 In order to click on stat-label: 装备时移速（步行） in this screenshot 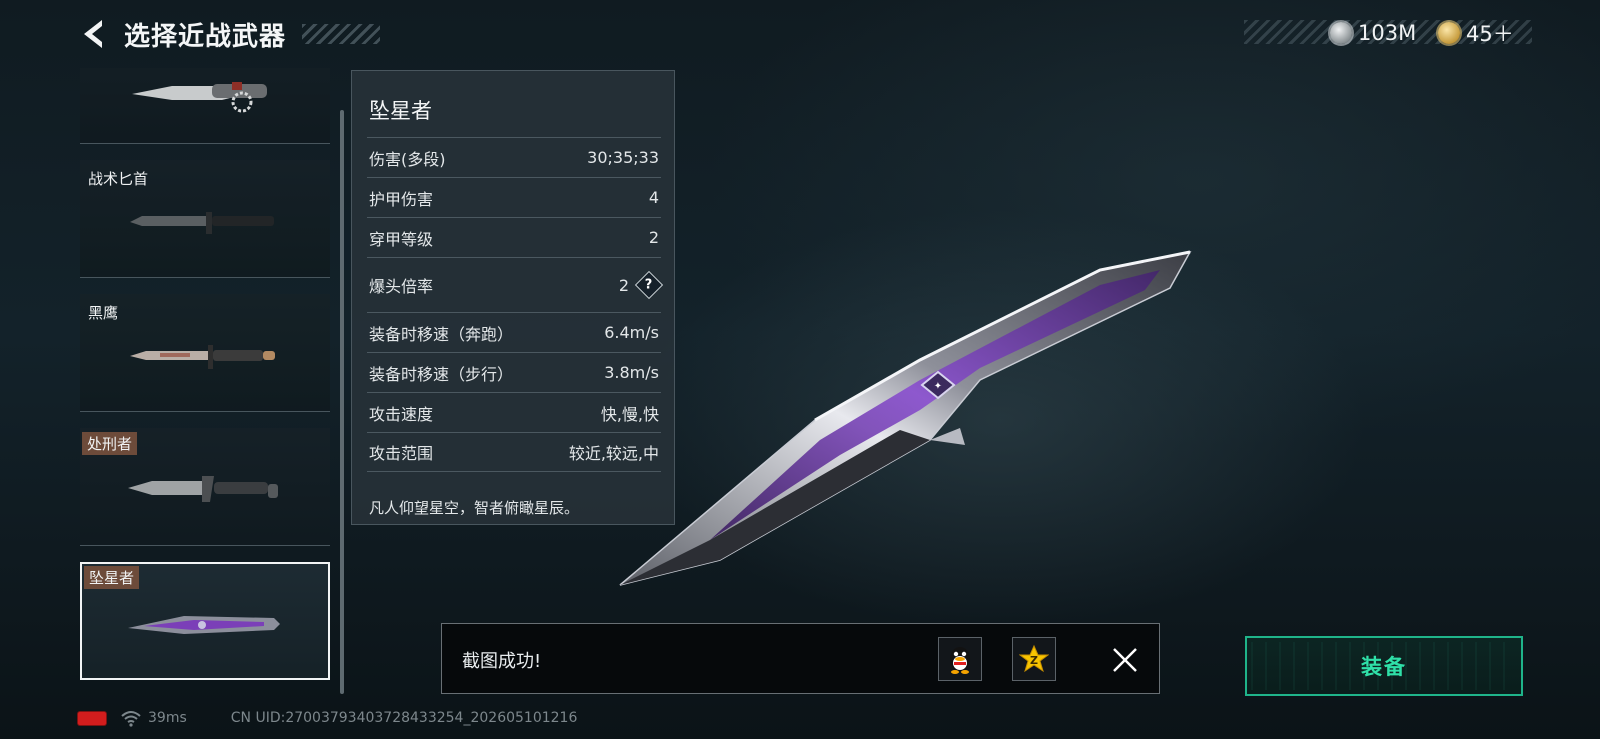, I will do `click(441, 374)`.